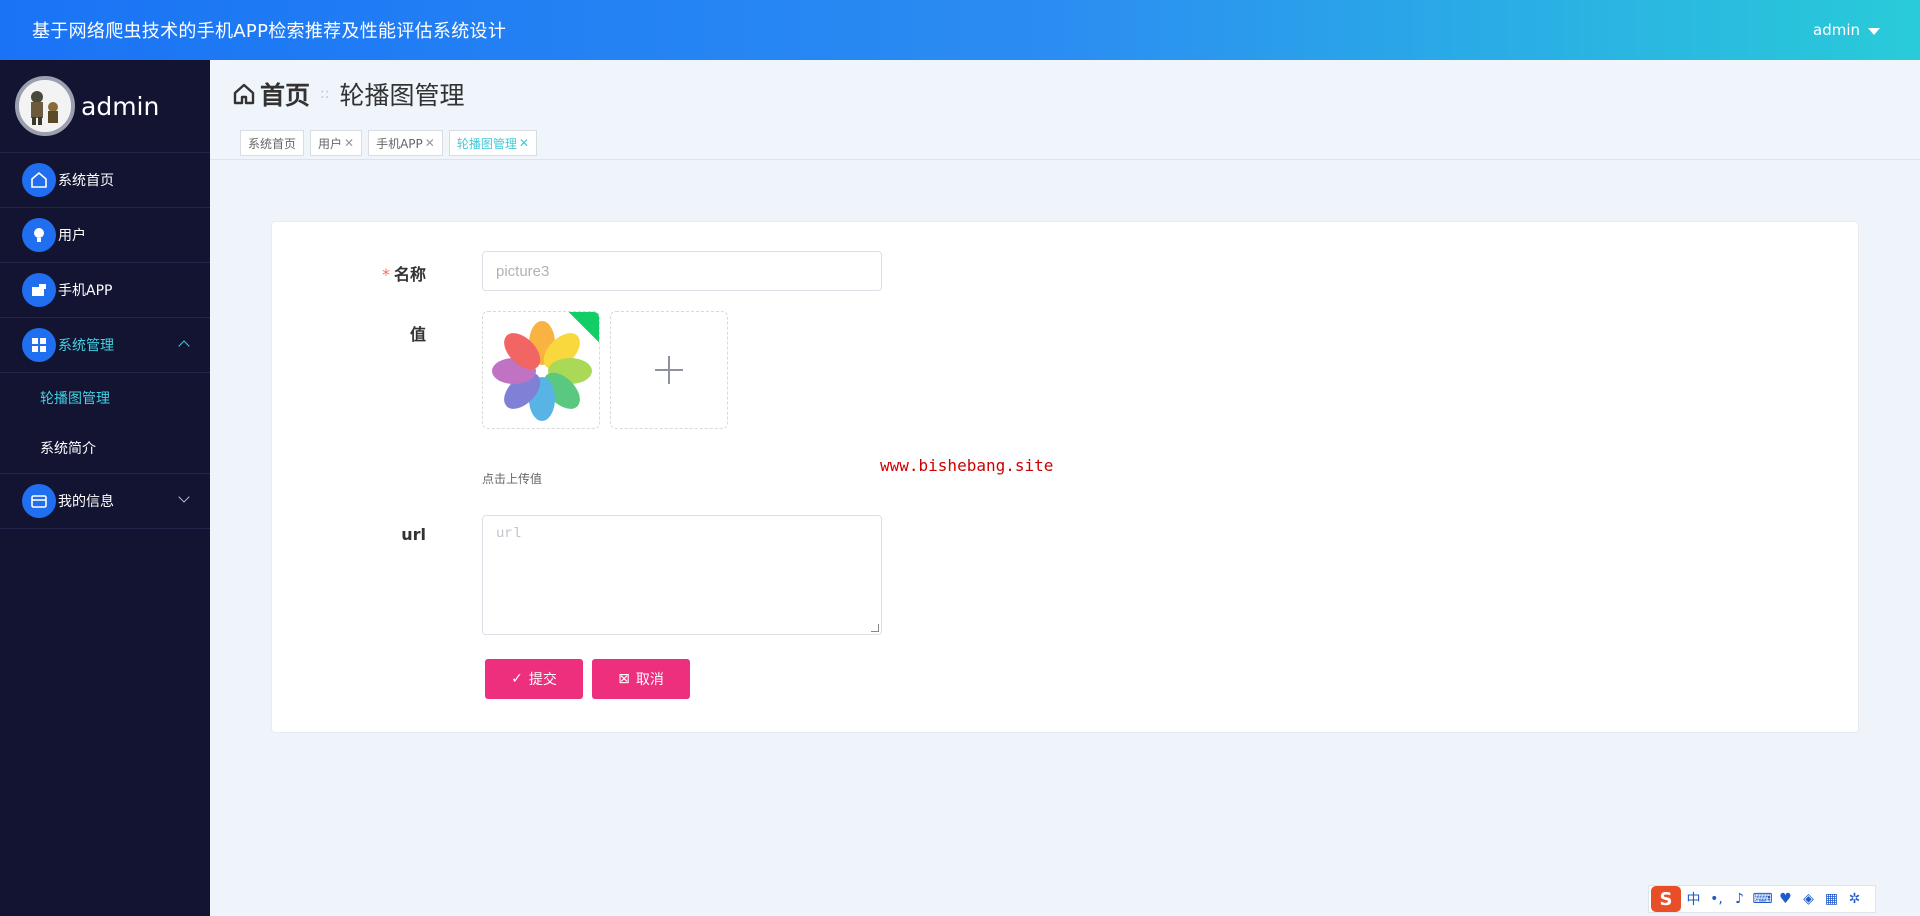  I want to click on tag-label: 系统首页, so click(272, 143).